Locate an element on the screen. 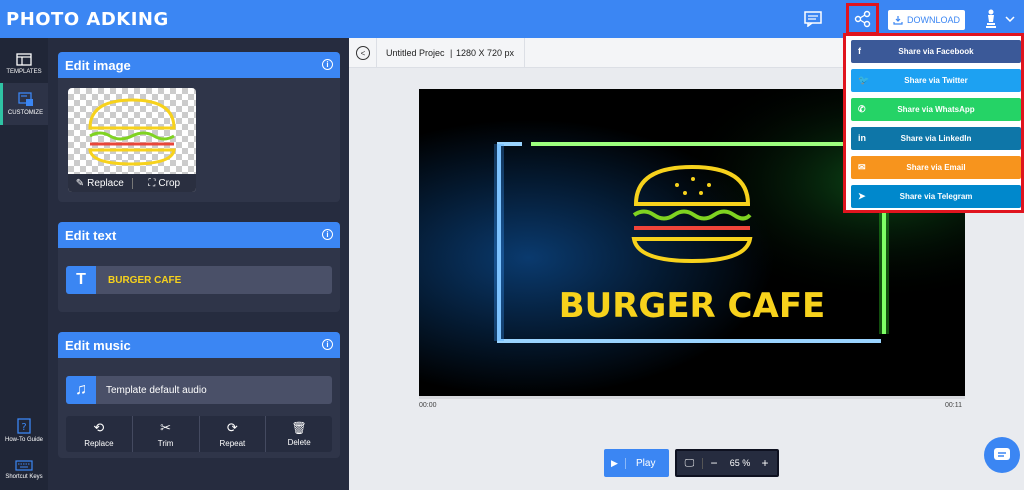  chat-button is located at coordinates (1002, 455).